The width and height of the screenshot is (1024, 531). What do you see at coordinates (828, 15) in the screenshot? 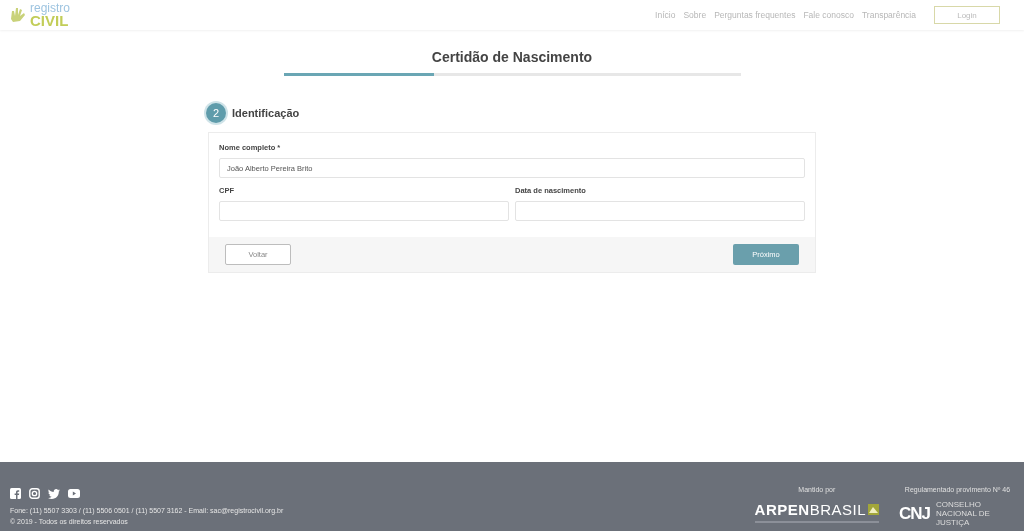
I see `nav-link: Fale conosco` at bounding box center [828, 15].